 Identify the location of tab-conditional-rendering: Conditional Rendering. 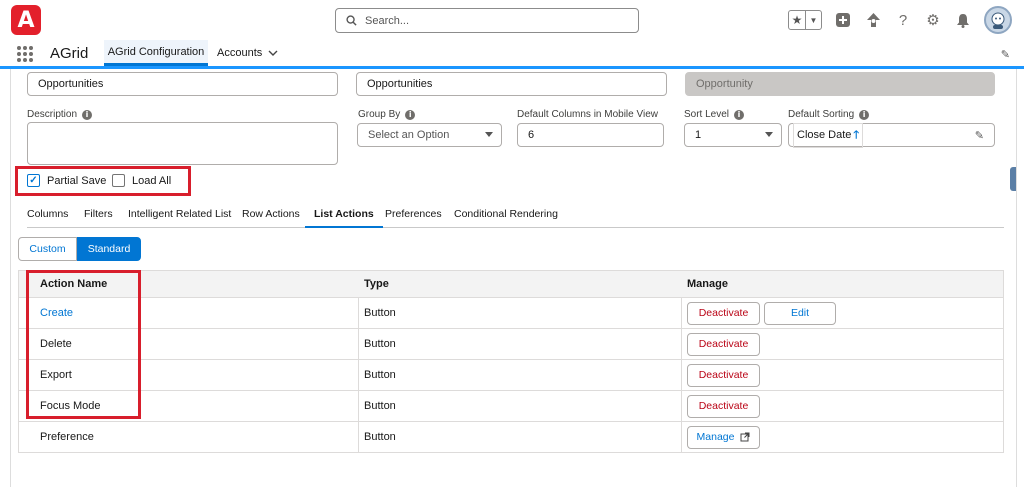
(506, 217).